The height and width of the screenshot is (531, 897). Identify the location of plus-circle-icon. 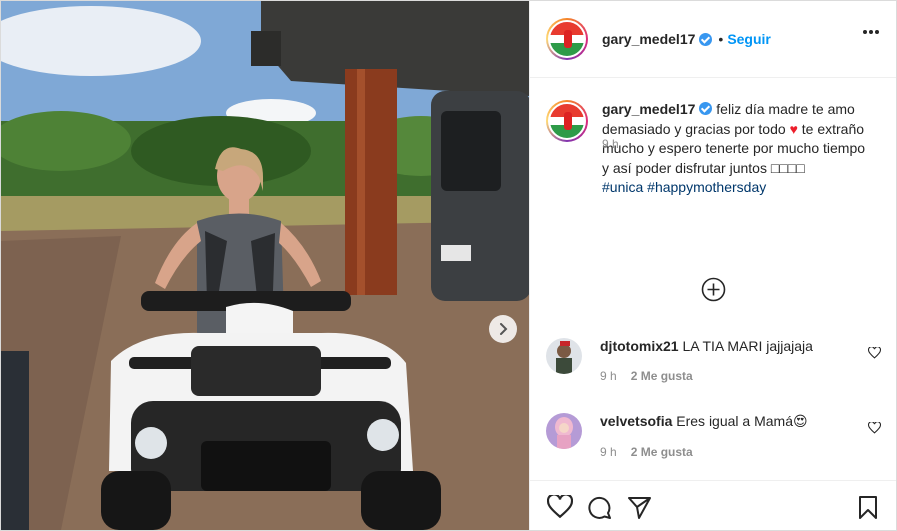
(713, 289).